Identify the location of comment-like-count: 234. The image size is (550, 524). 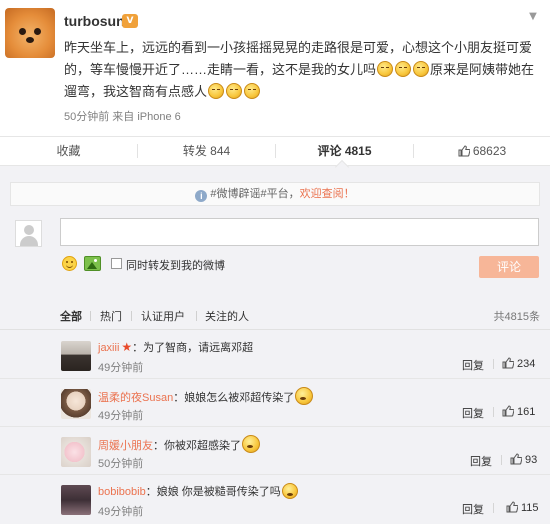
(526, 364).